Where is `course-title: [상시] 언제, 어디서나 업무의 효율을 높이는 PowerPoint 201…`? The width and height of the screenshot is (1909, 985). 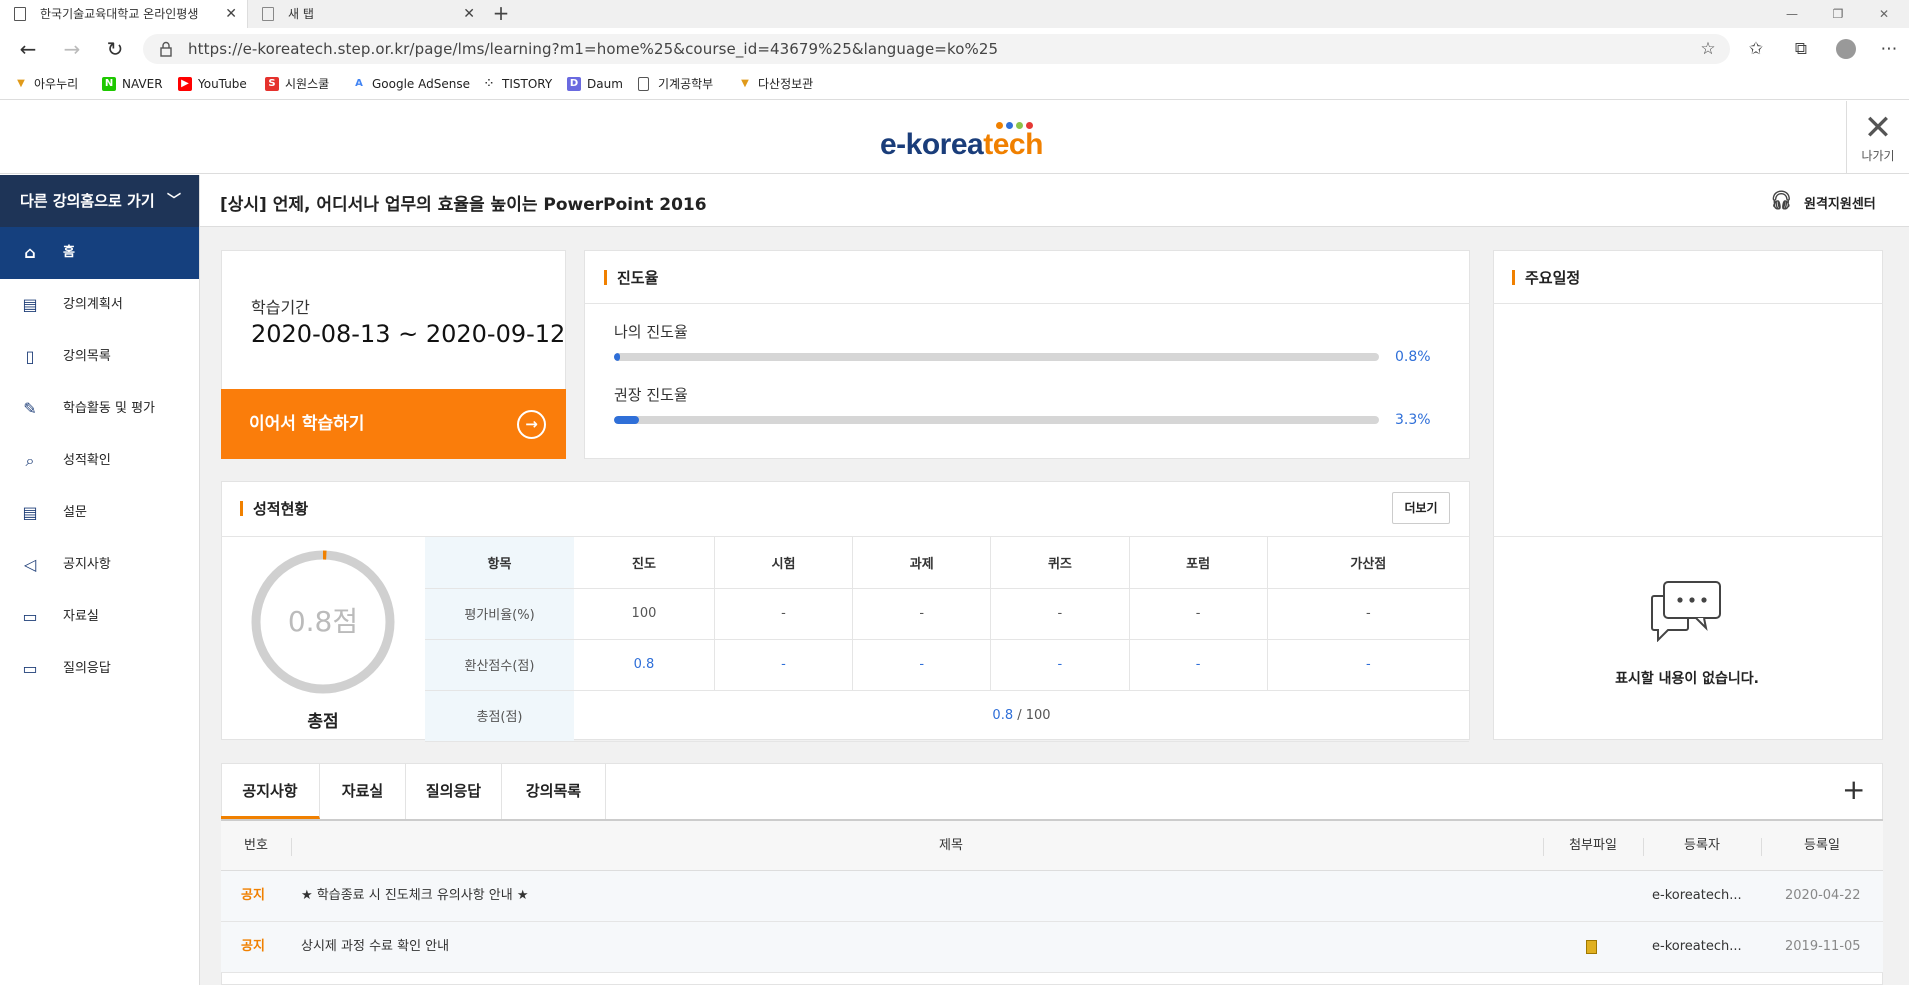 course-title: [상시] 언제, 어디서나 업무의 효율을 높이는 PowerPoint 201… is located at coordinates (463, 205).